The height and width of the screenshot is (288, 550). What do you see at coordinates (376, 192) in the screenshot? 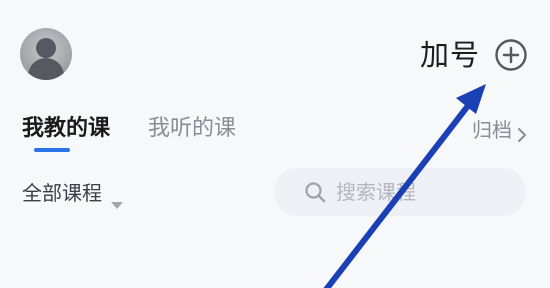
I see `search-placeholder: 搜索课程` at bounding box center [376, 192].